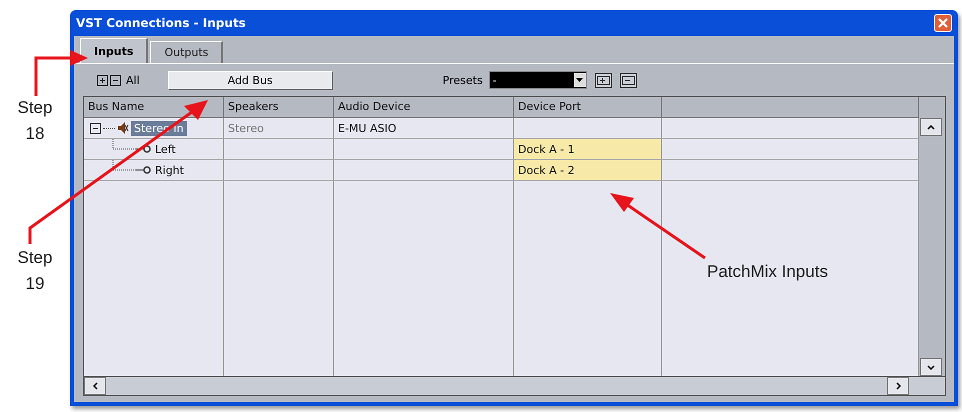 This screenshot has width=962, height=412. I want to click on chevron-up-icon, so click(931, 127).